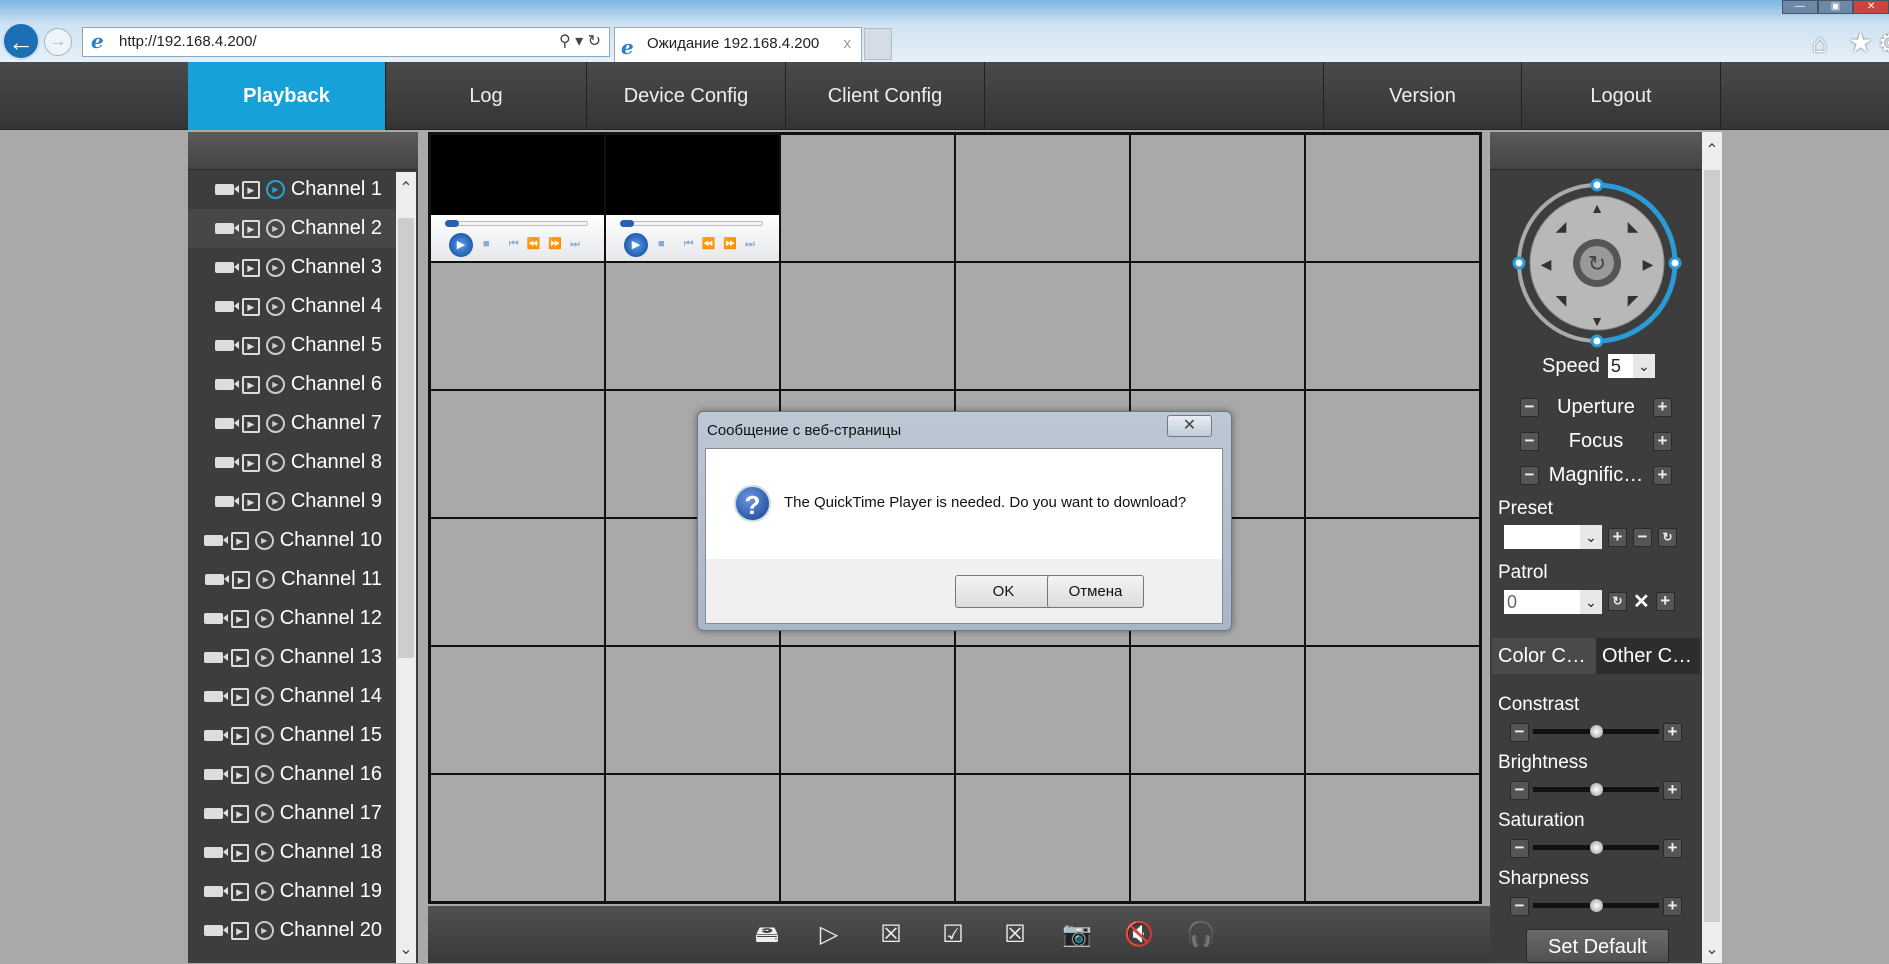 The image size is (1889, 964). What do you see at coordinates (829, 935) in the screenshot?
I see `play-all-icon: ▷` at bounding box center [829, 935].